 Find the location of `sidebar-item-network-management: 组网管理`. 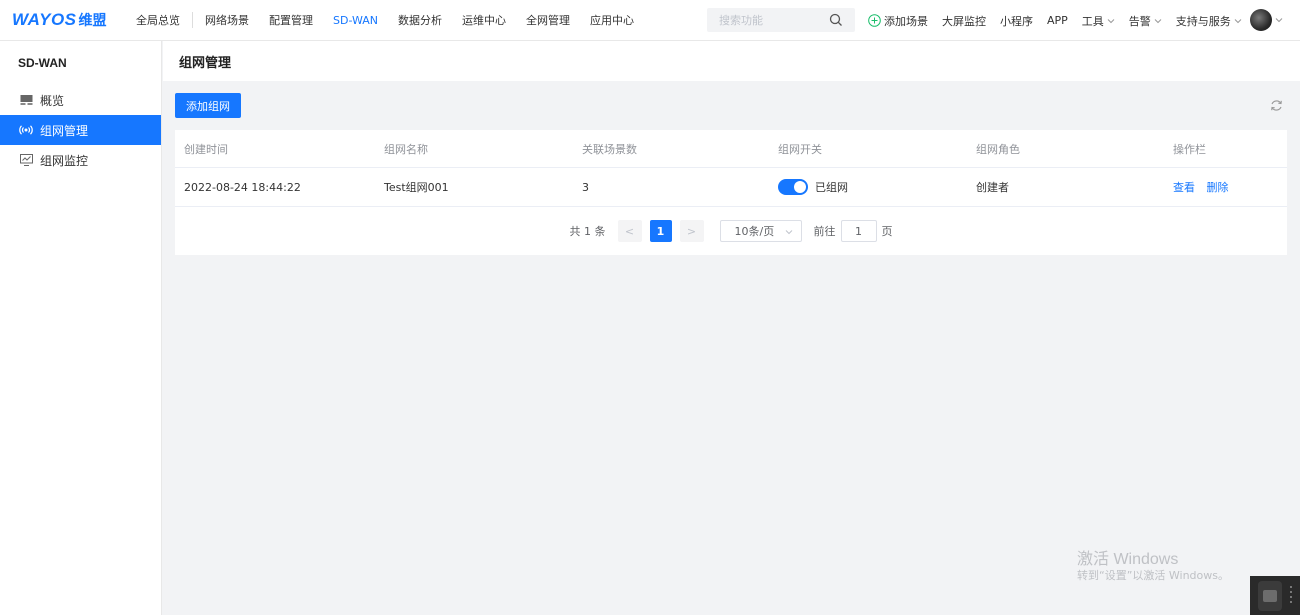

sidebar-item-network-management: 组网管理 is located at coordinates (80, 130).